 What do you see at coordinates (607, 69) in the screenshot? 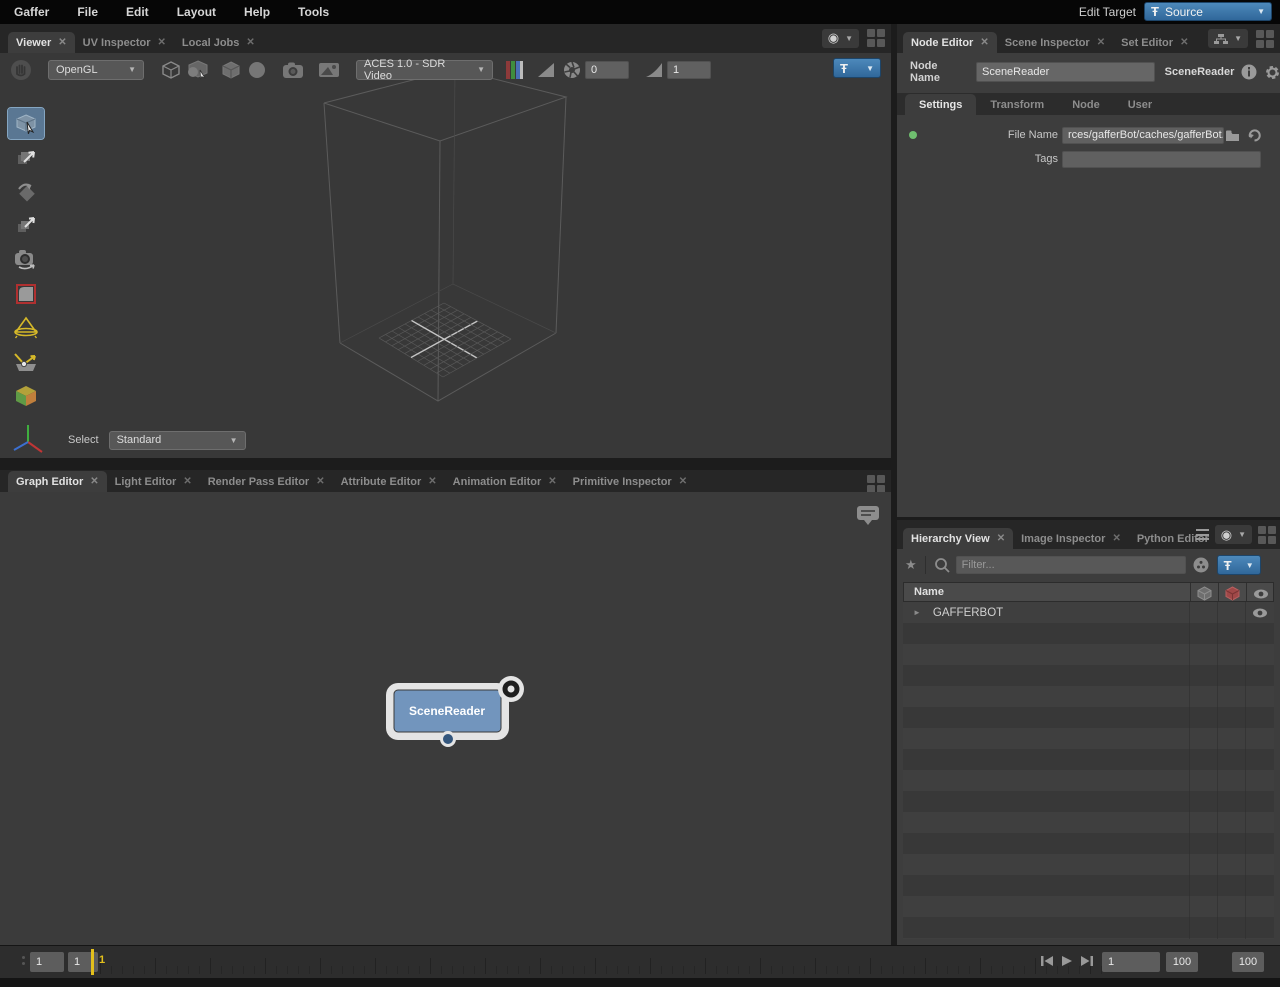
I see `exposure-field: 0` at bounding box center [607, 69].